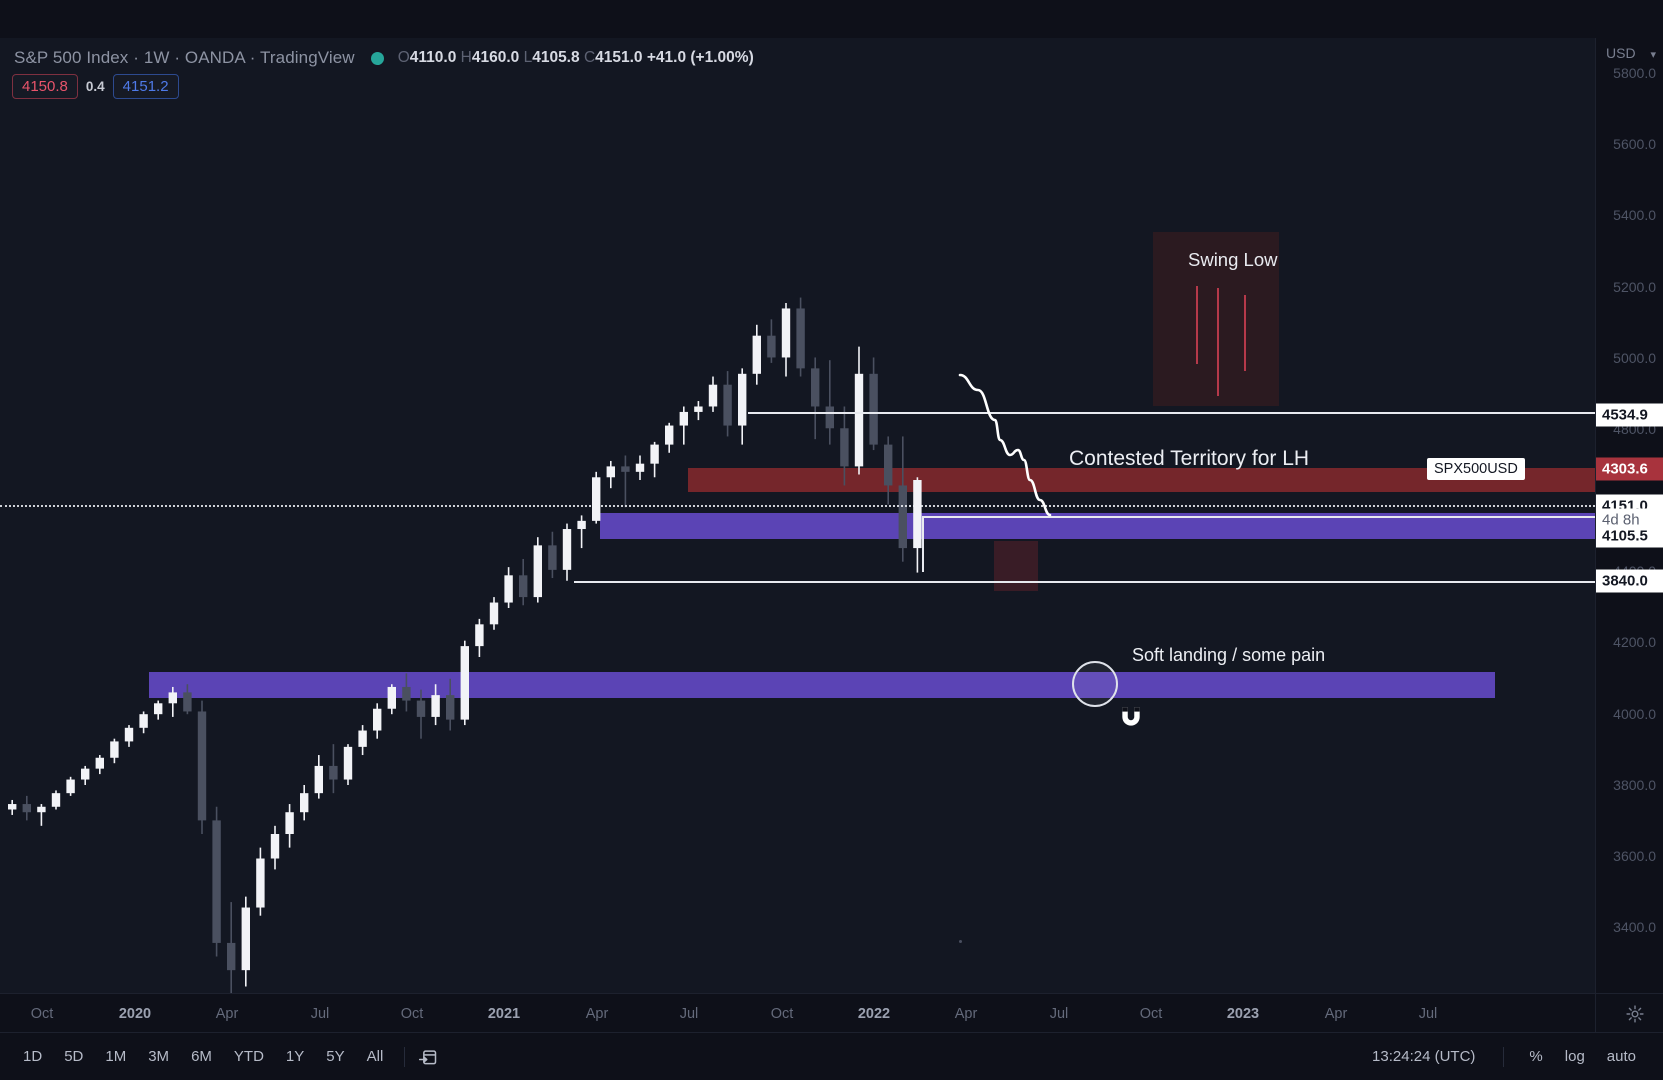  I want to click on chevron-down-icon: ▾, so click(1653, 54).